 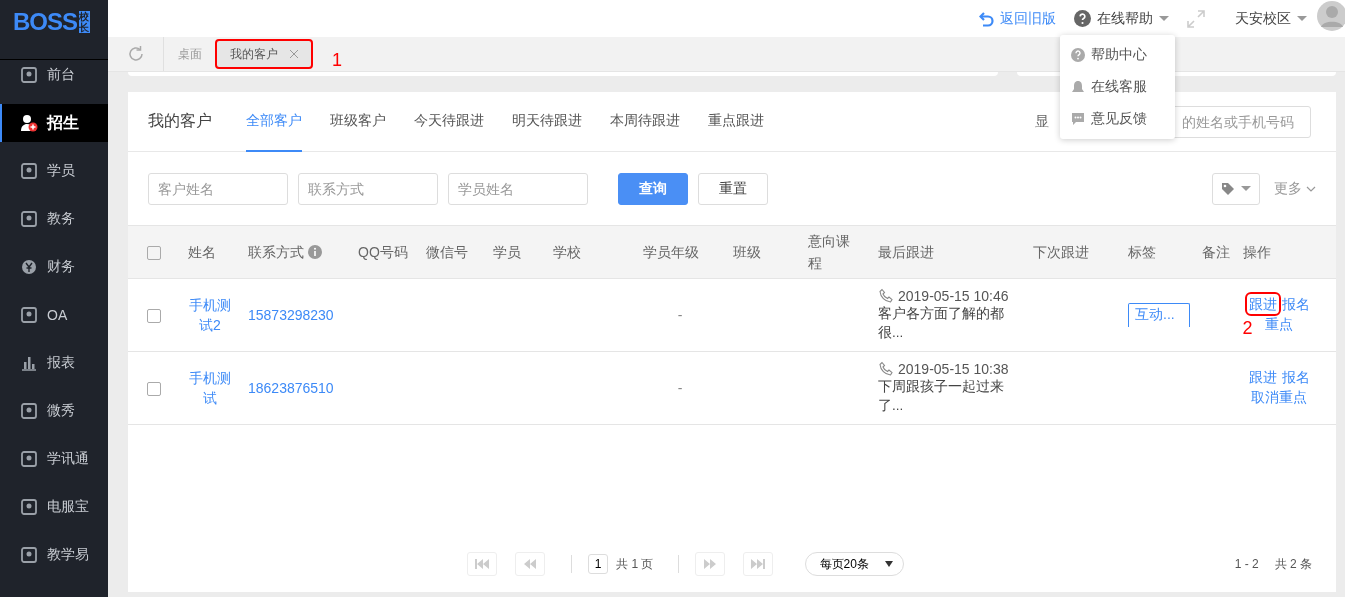 I want to click on follow-up-time: 2019-05-15 10:38, so click(x=953, y=369).